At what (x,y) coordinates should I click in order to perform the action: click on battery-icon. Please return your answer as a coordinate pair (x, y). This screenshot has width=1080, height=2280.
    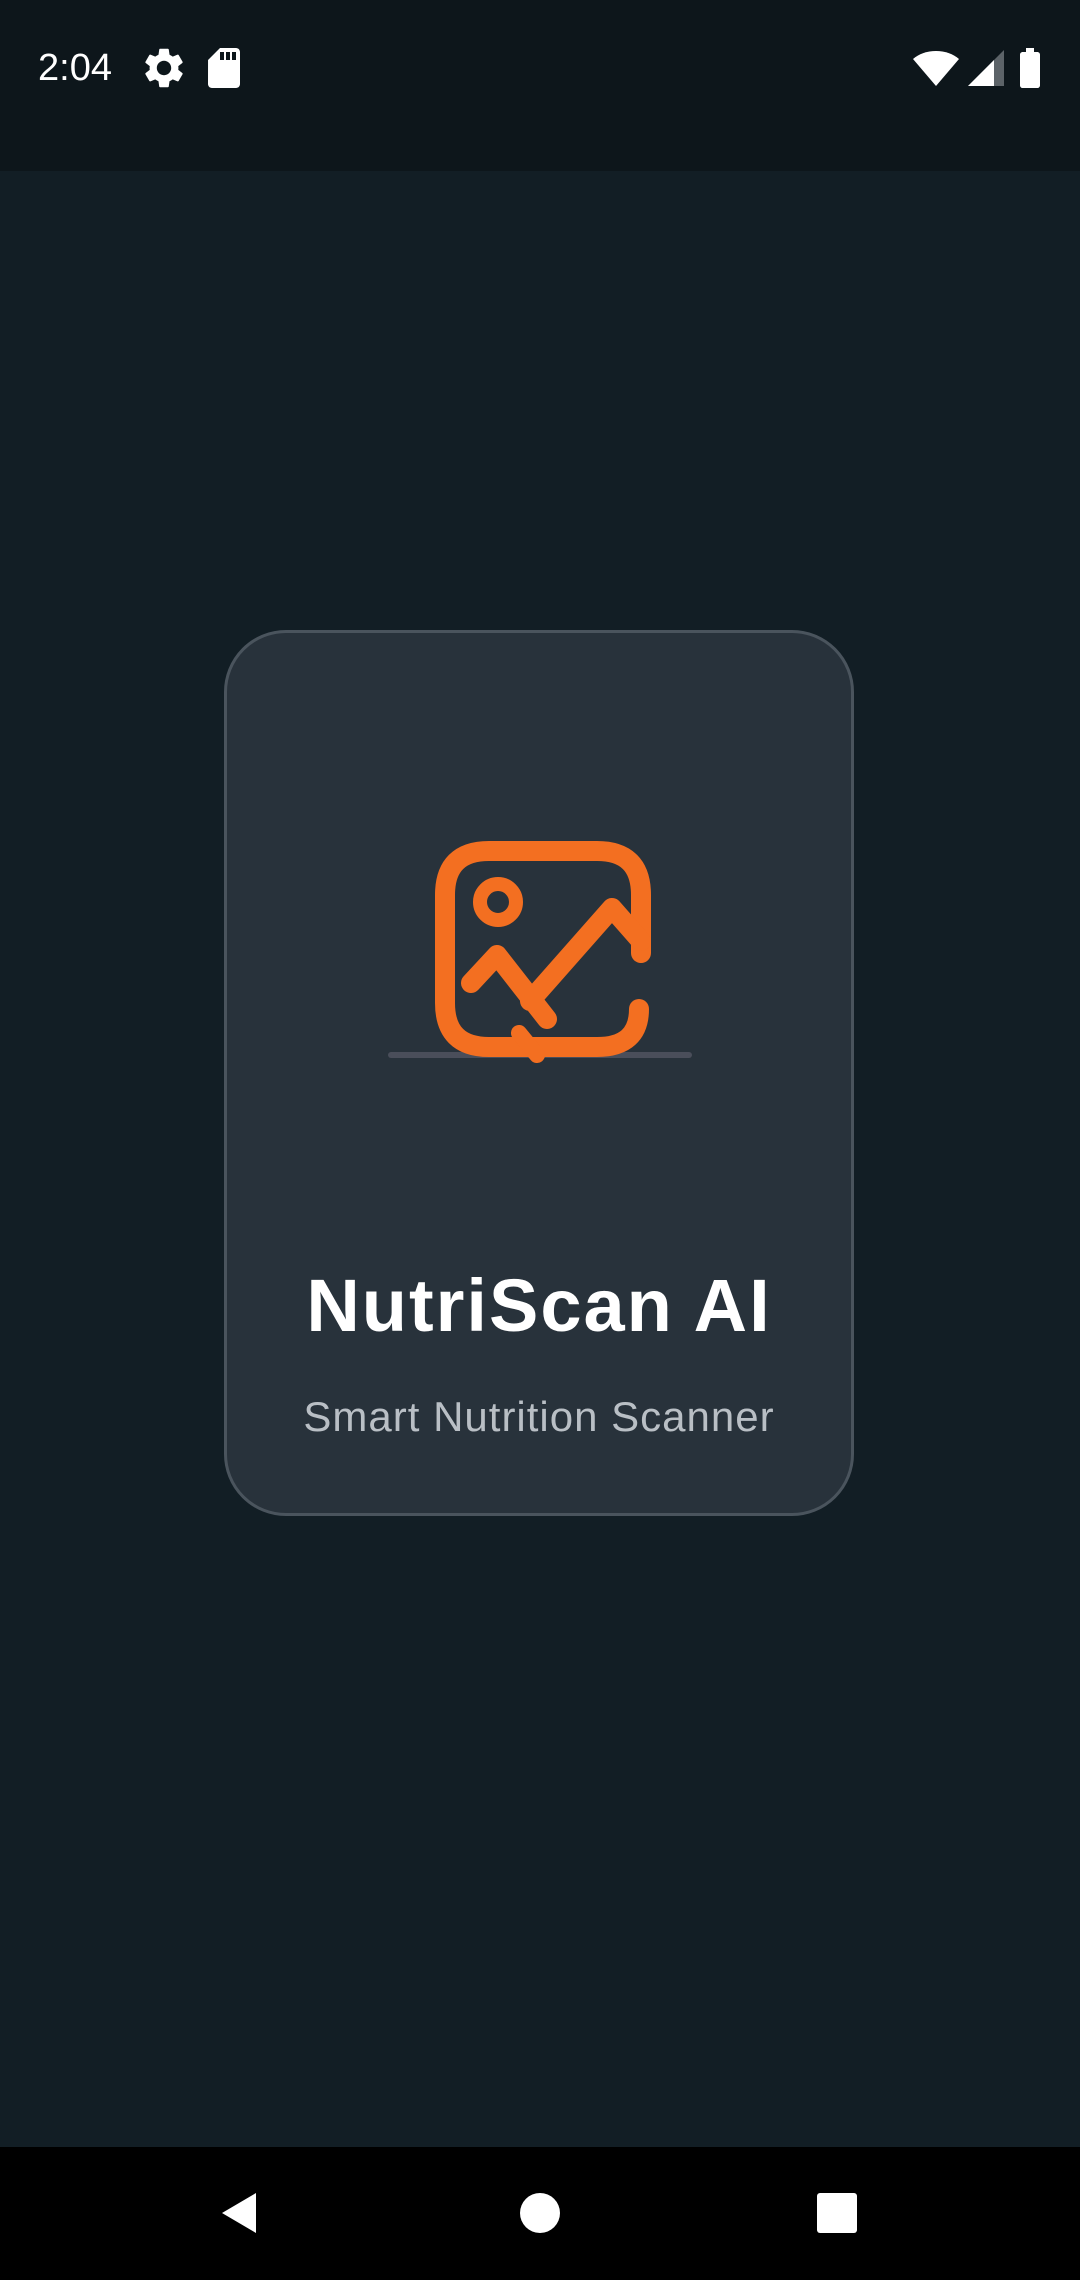
    Looking at the image, I should click on (1030, 68).